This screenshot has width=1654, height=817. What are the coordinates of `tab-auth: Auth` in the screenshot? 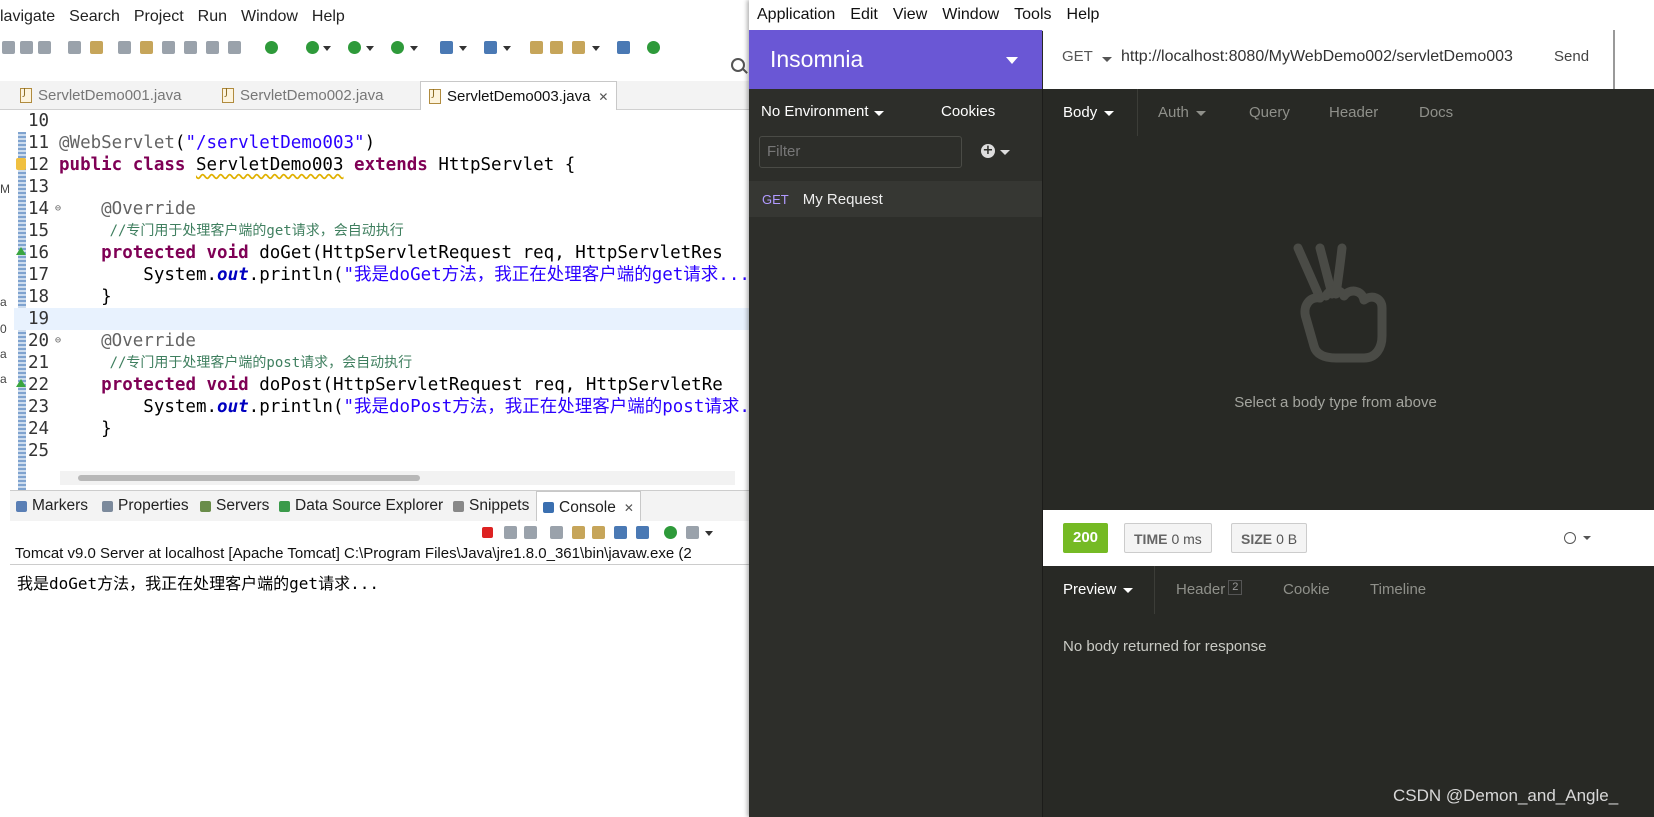 It's located at (1182, 112).